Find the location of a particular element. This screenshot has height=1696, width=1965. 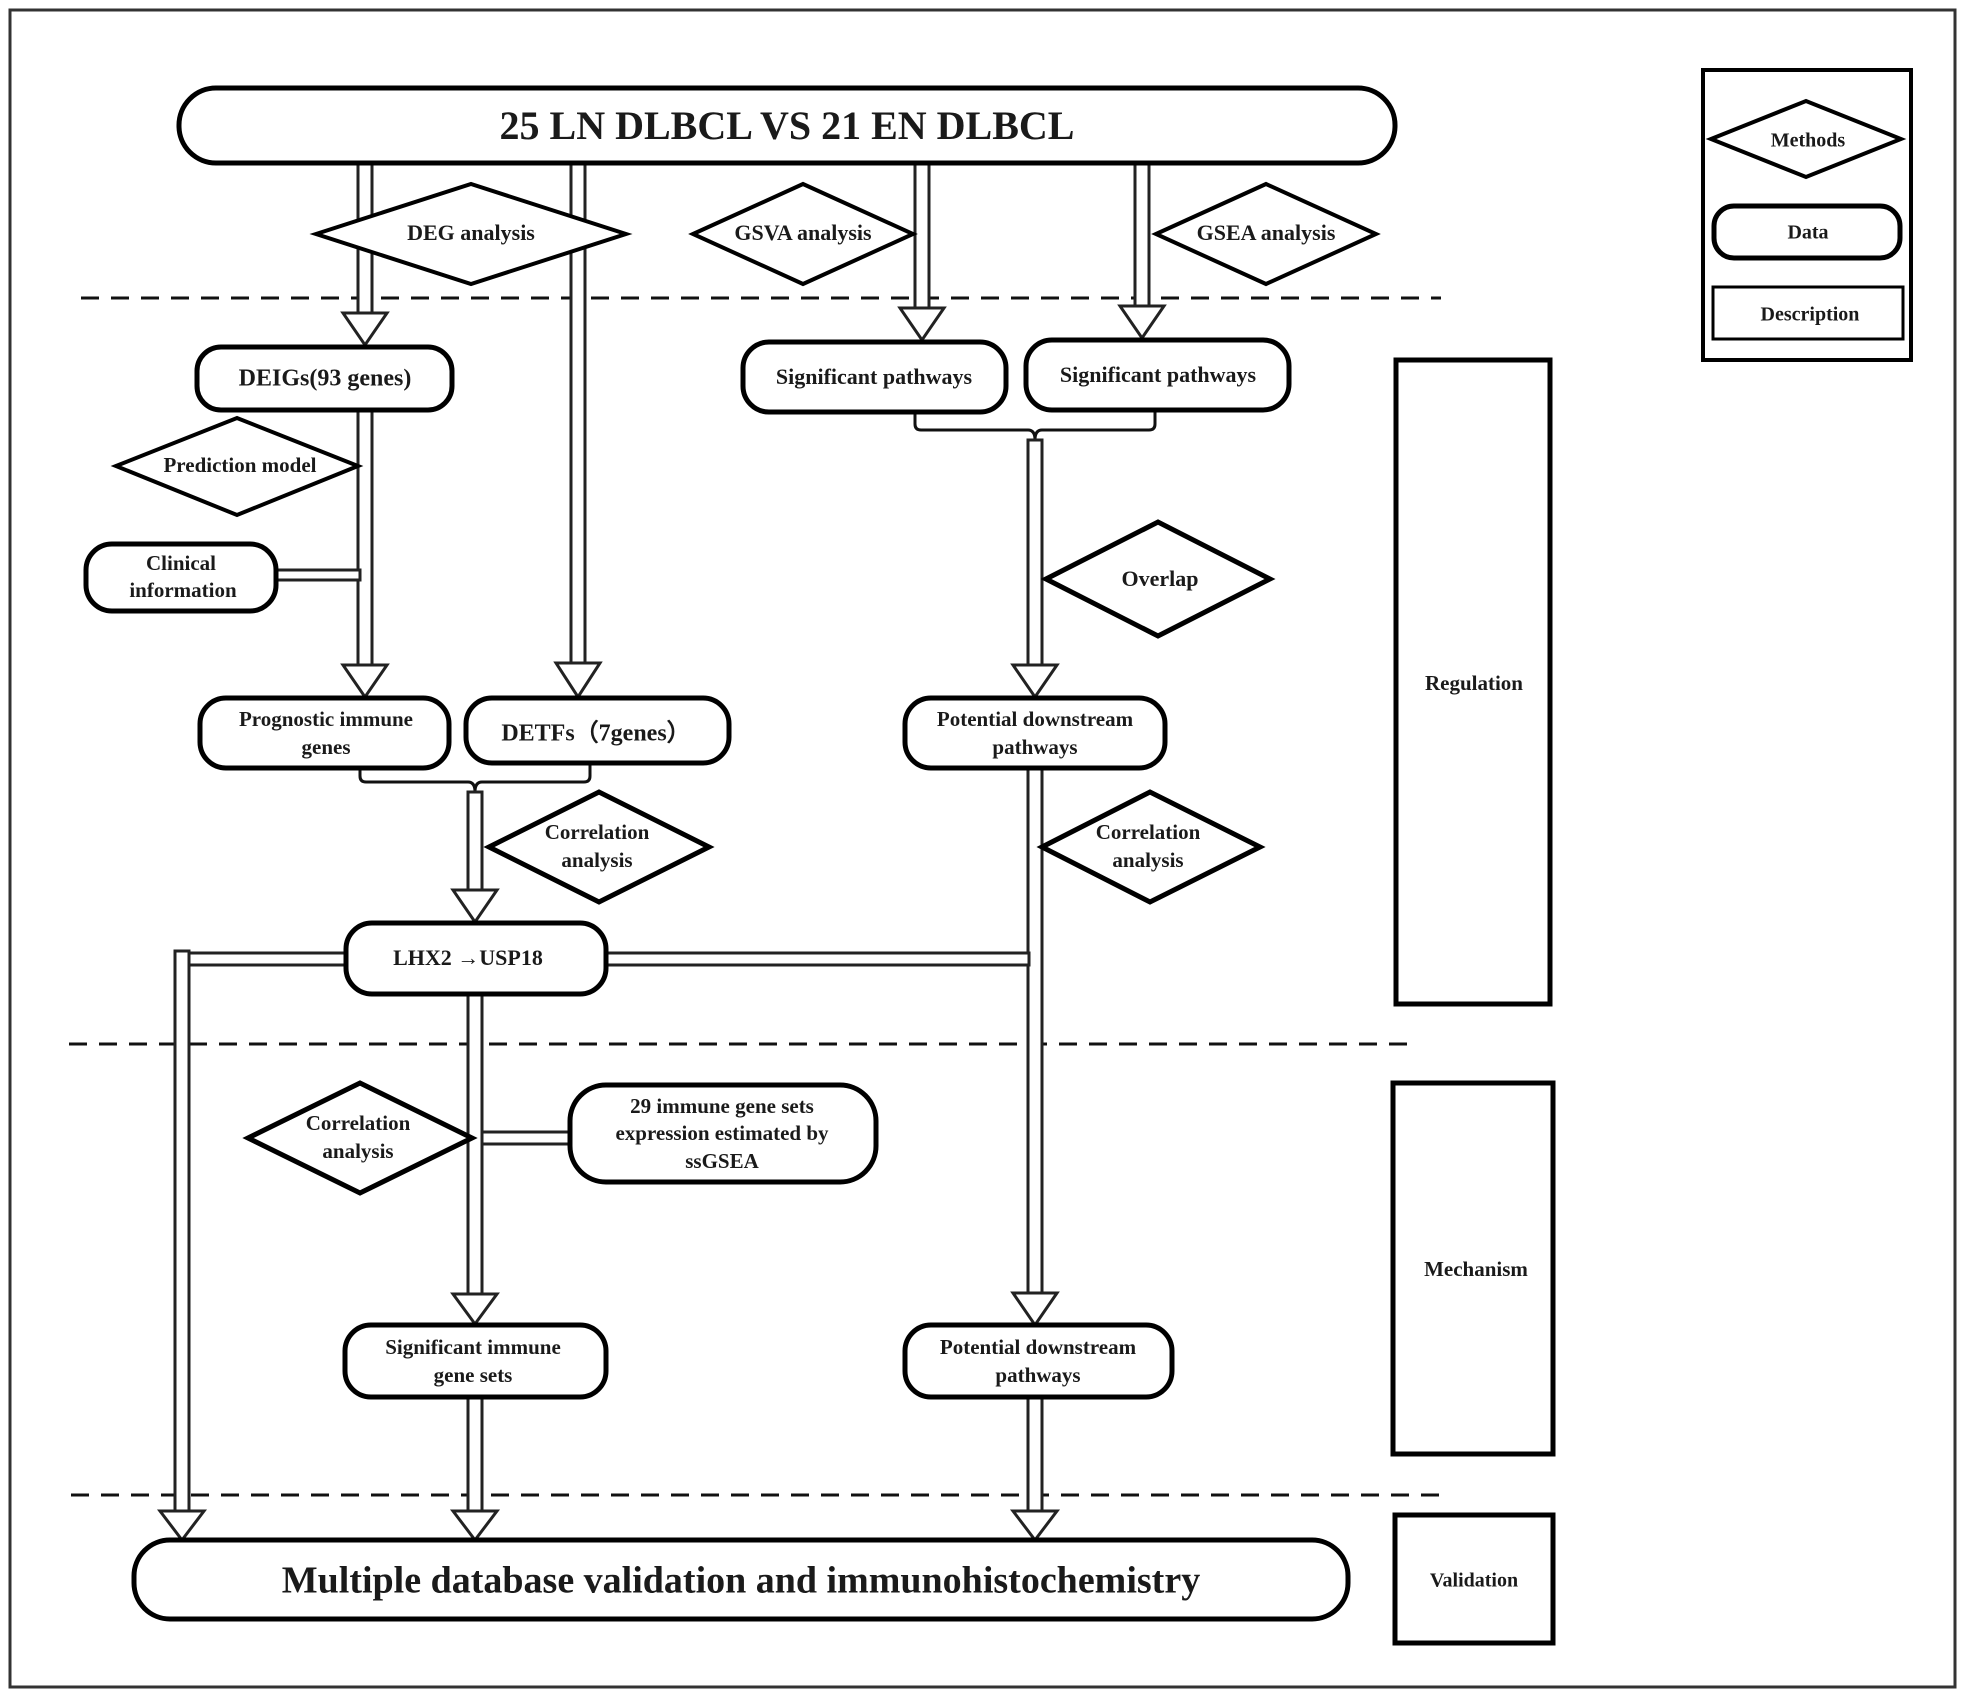

stage-mechanism-label: Mechanism is located at coordinates (1476, 1269).